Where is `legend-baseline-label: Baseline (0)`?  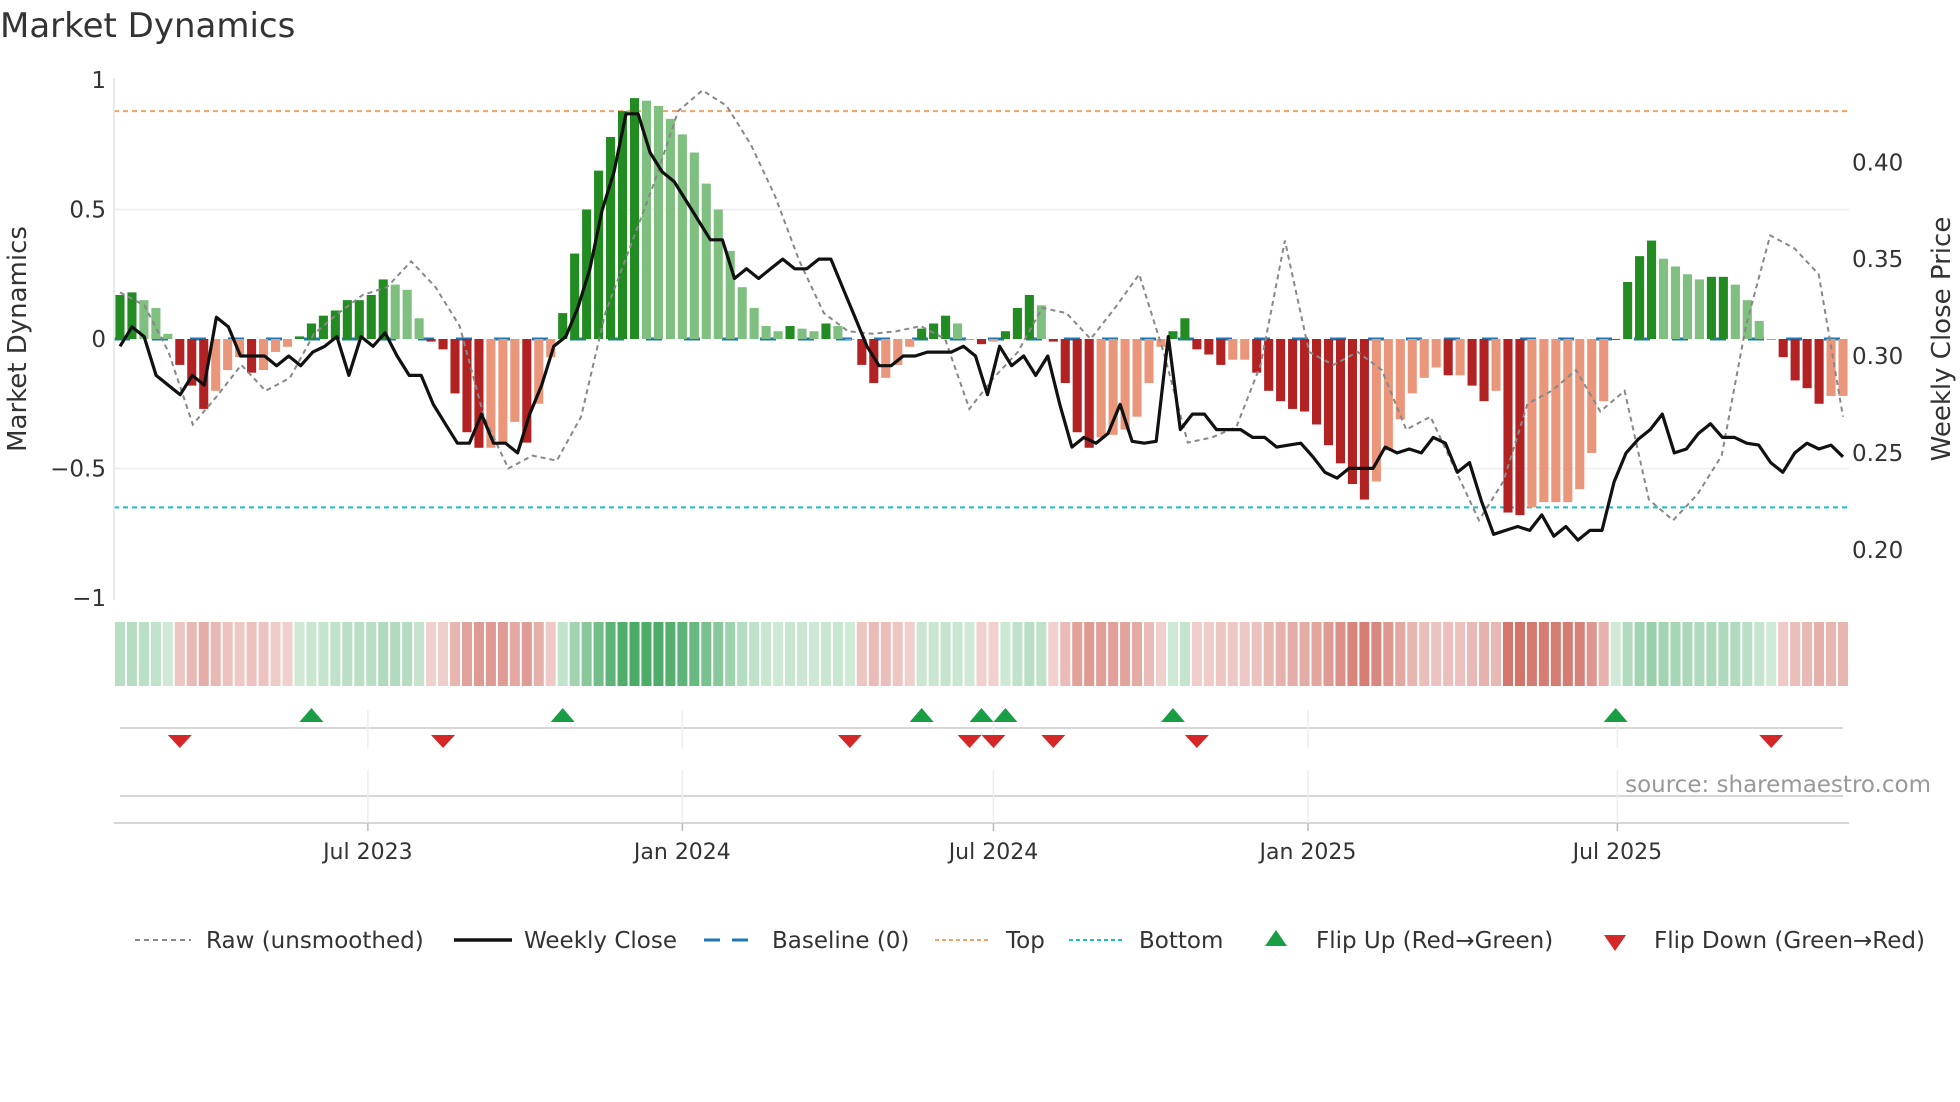
legend-baseline-label: Baseline (0) is located at coordinates (840, 941).